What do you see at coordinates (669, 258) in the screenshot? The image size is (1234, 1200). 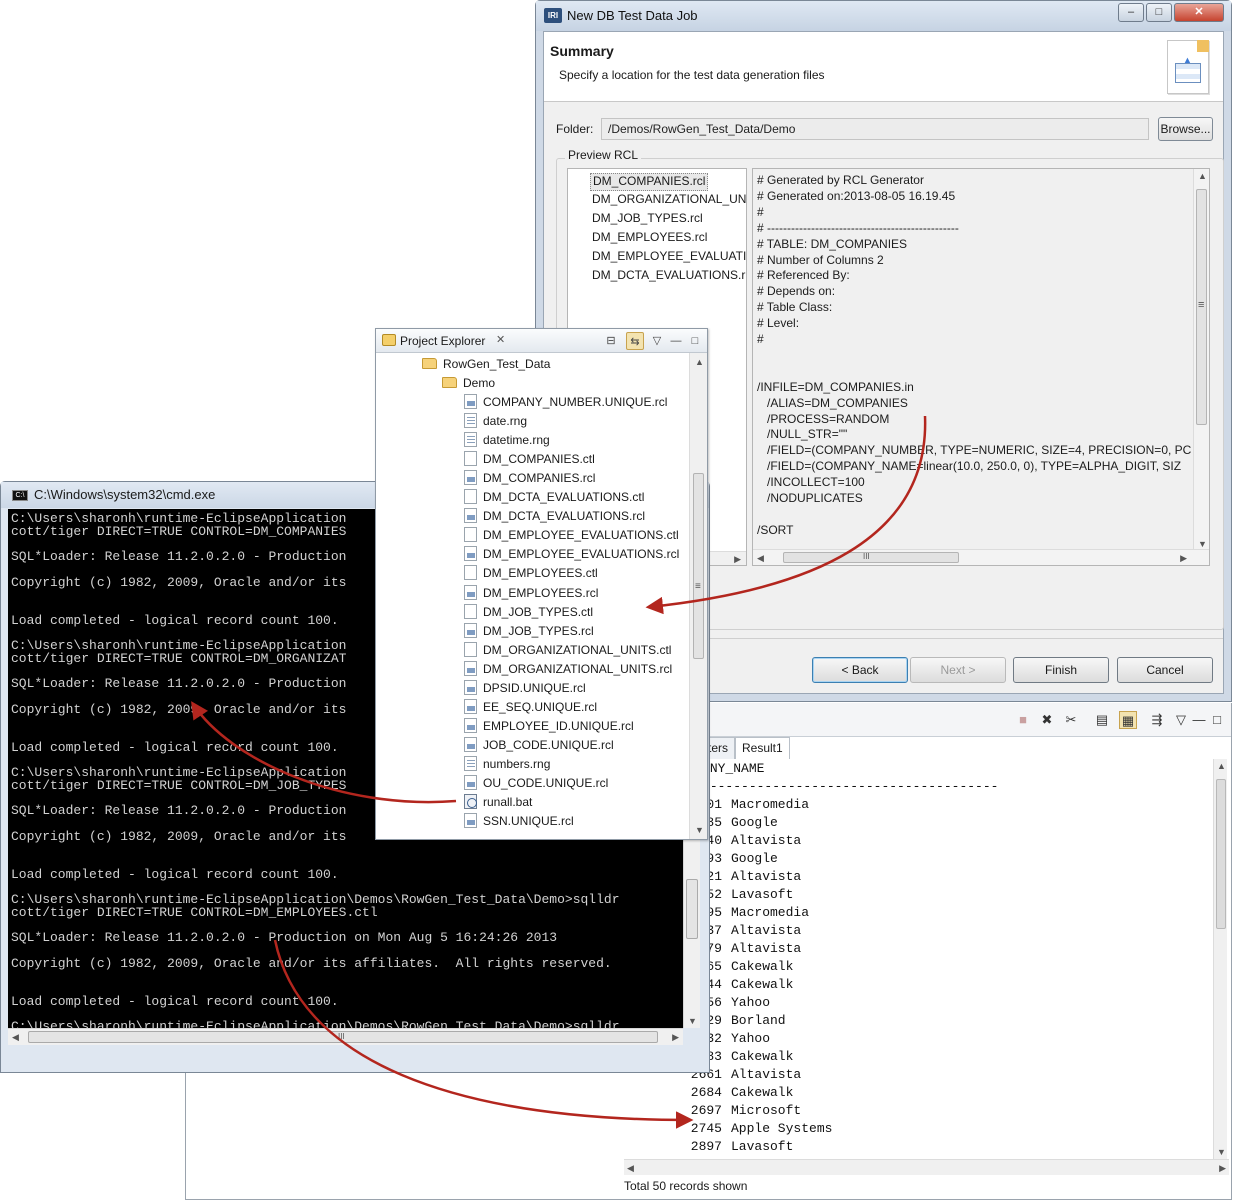 I see `rcl-file-item: DM_EMPLOYEE_EVALUATIC` at bounding box center [669, 258].